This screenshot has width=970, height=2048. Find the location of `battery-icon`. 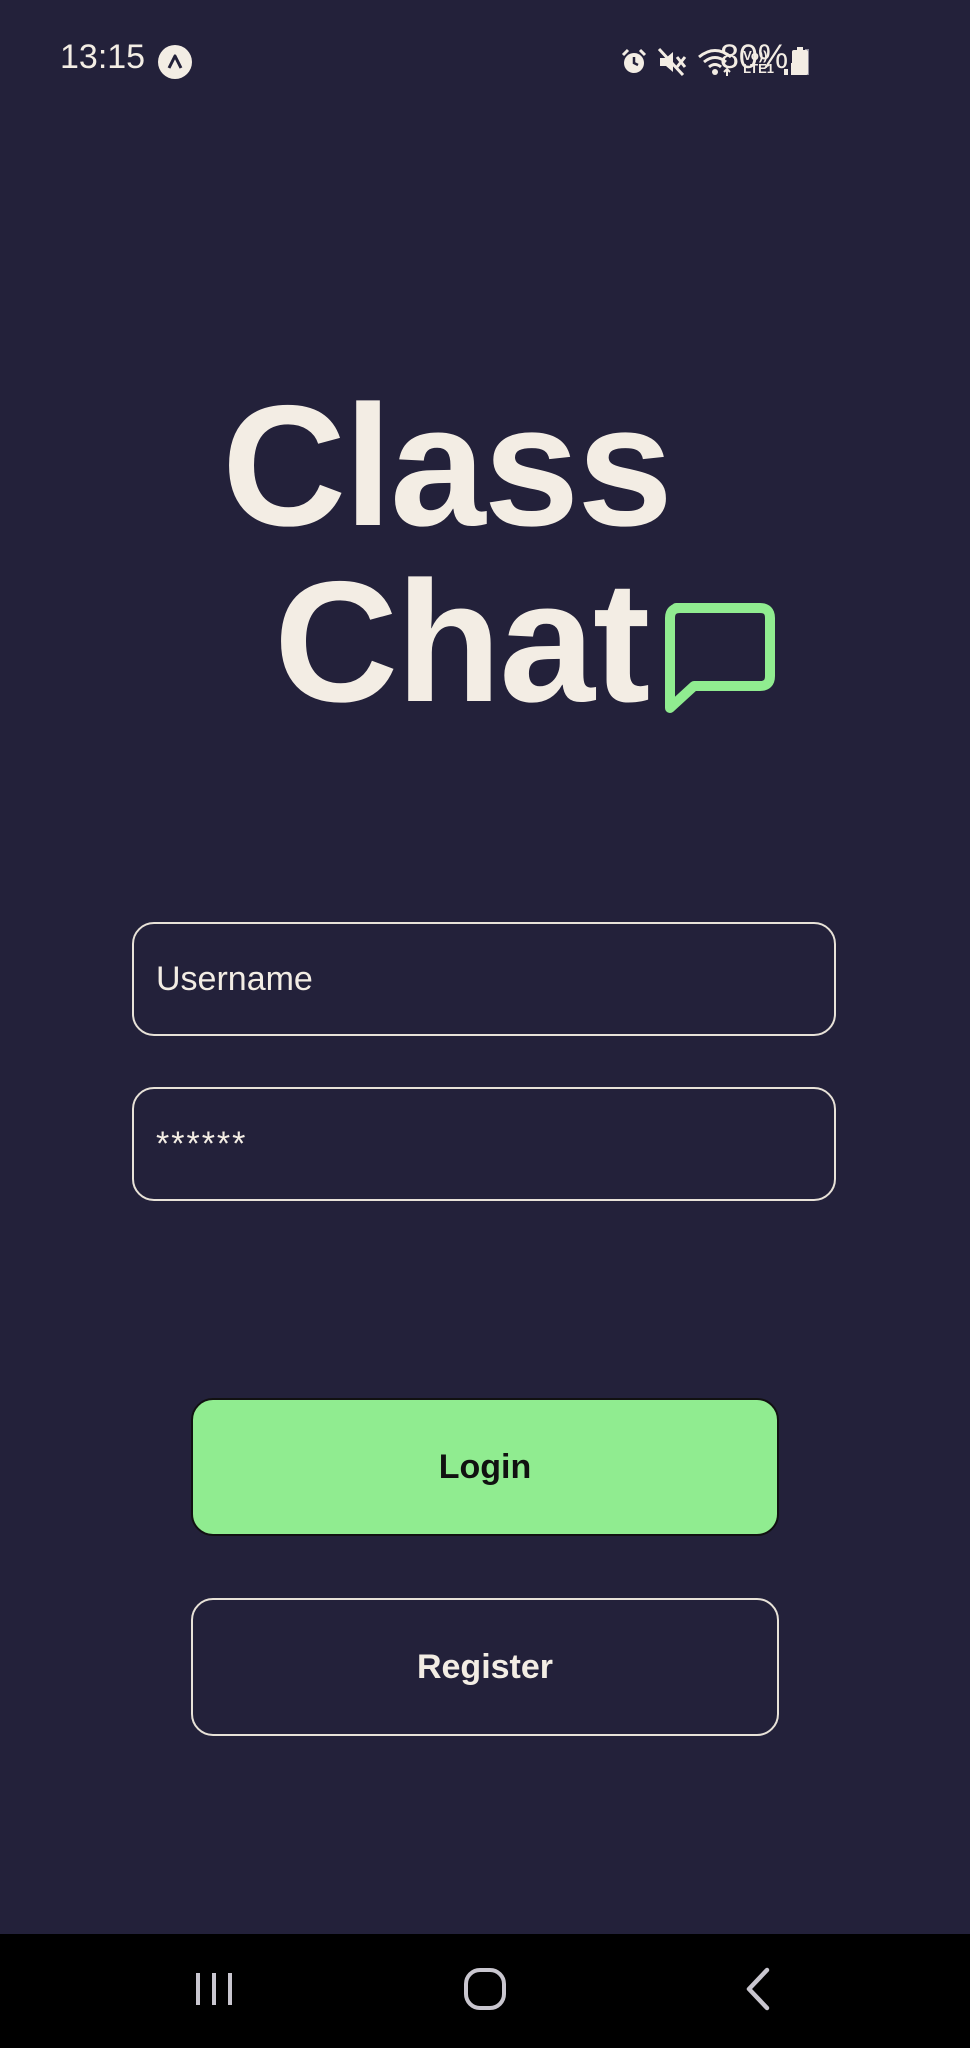

battery-icon is located at coordinates (800, 61).